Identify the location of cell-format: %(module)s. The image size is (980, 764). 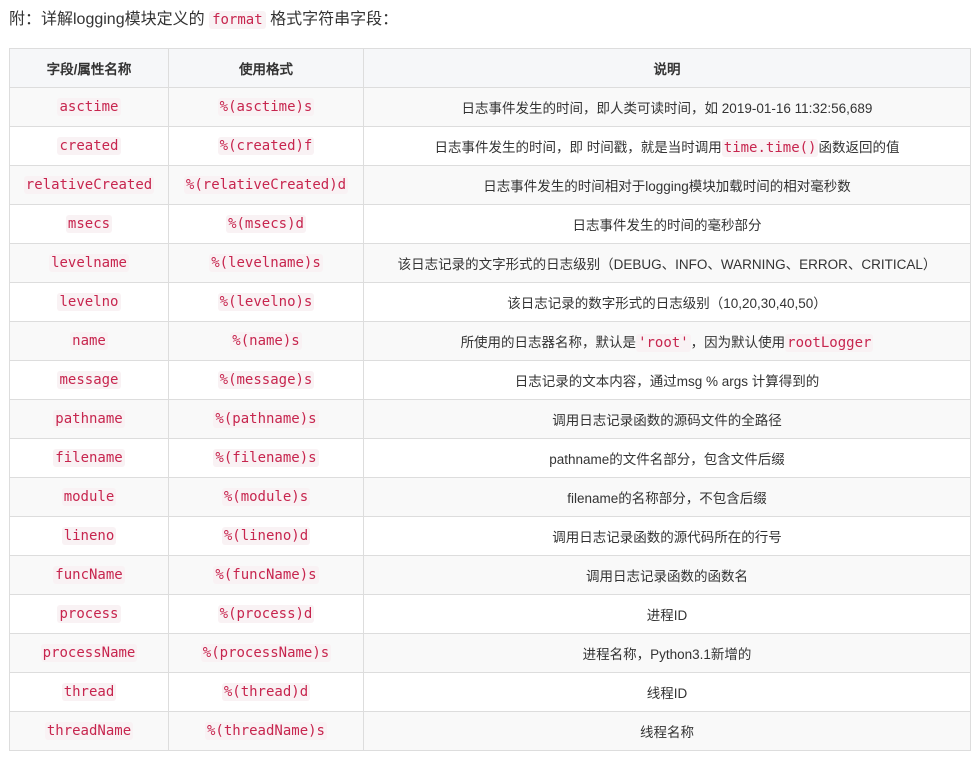
(266, 497).